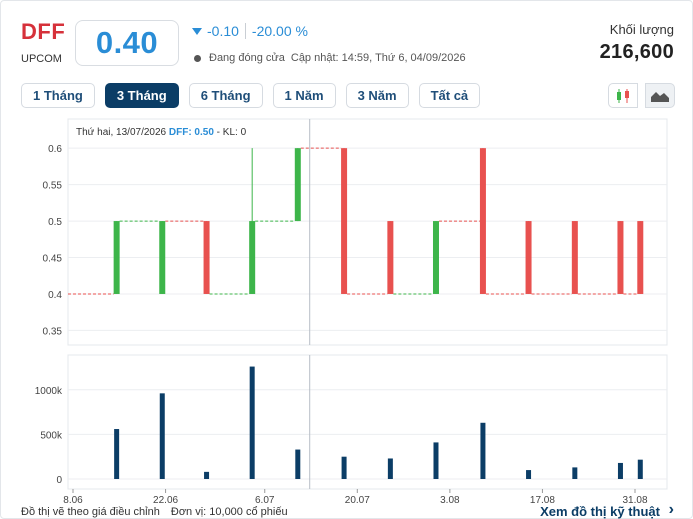 This screenshot has width=693, height=519. What do you see at coordinates (55, 149) in the screenshot?
I see `price-tick-label: 0.6` at bounding box center [55, 149].